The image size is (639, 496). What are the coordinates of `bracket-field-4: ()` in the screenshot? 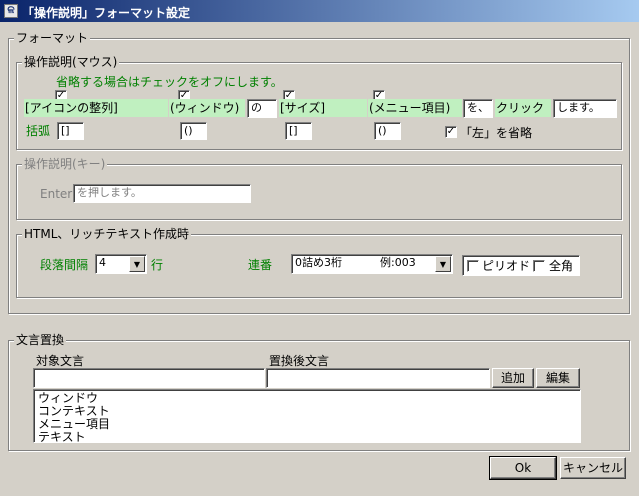 It's located at (387, 131).